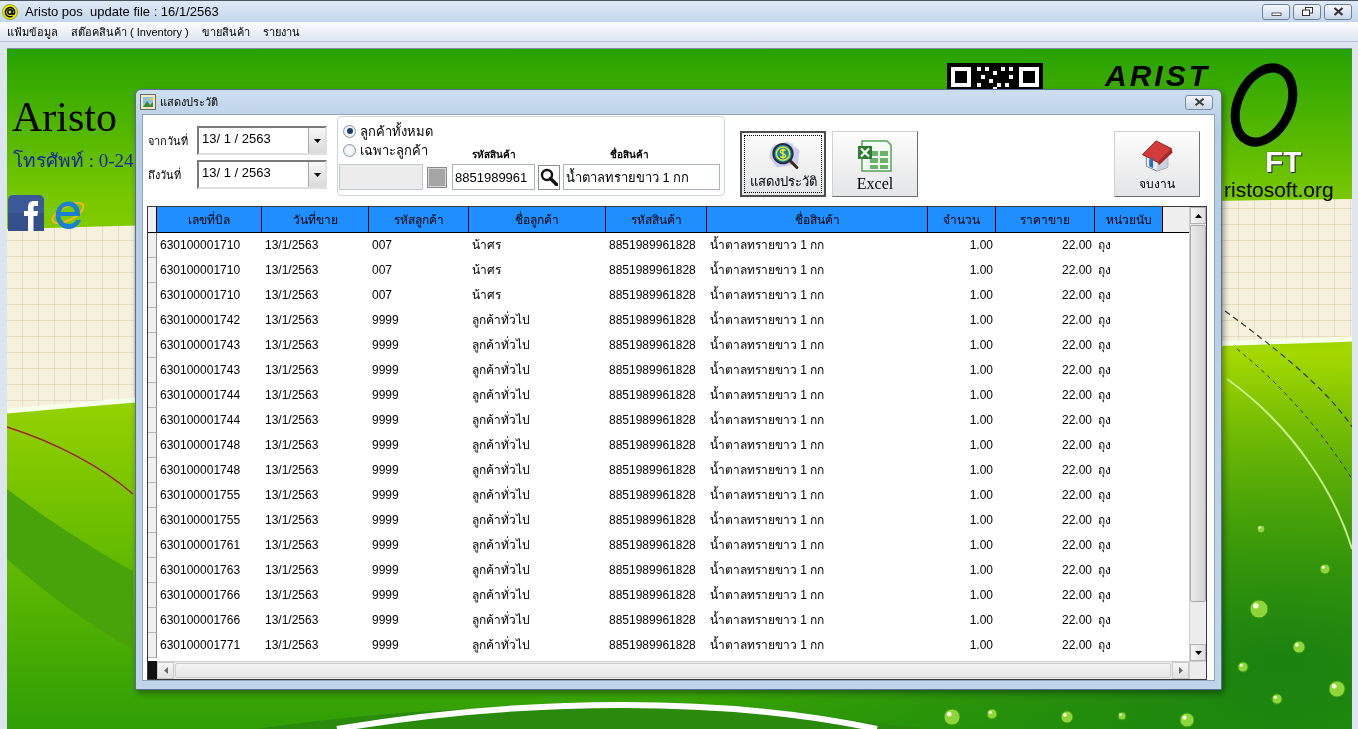 The height and width of the screenshot is (729, 1358). I want to click on search-icon, so click(549, 177).